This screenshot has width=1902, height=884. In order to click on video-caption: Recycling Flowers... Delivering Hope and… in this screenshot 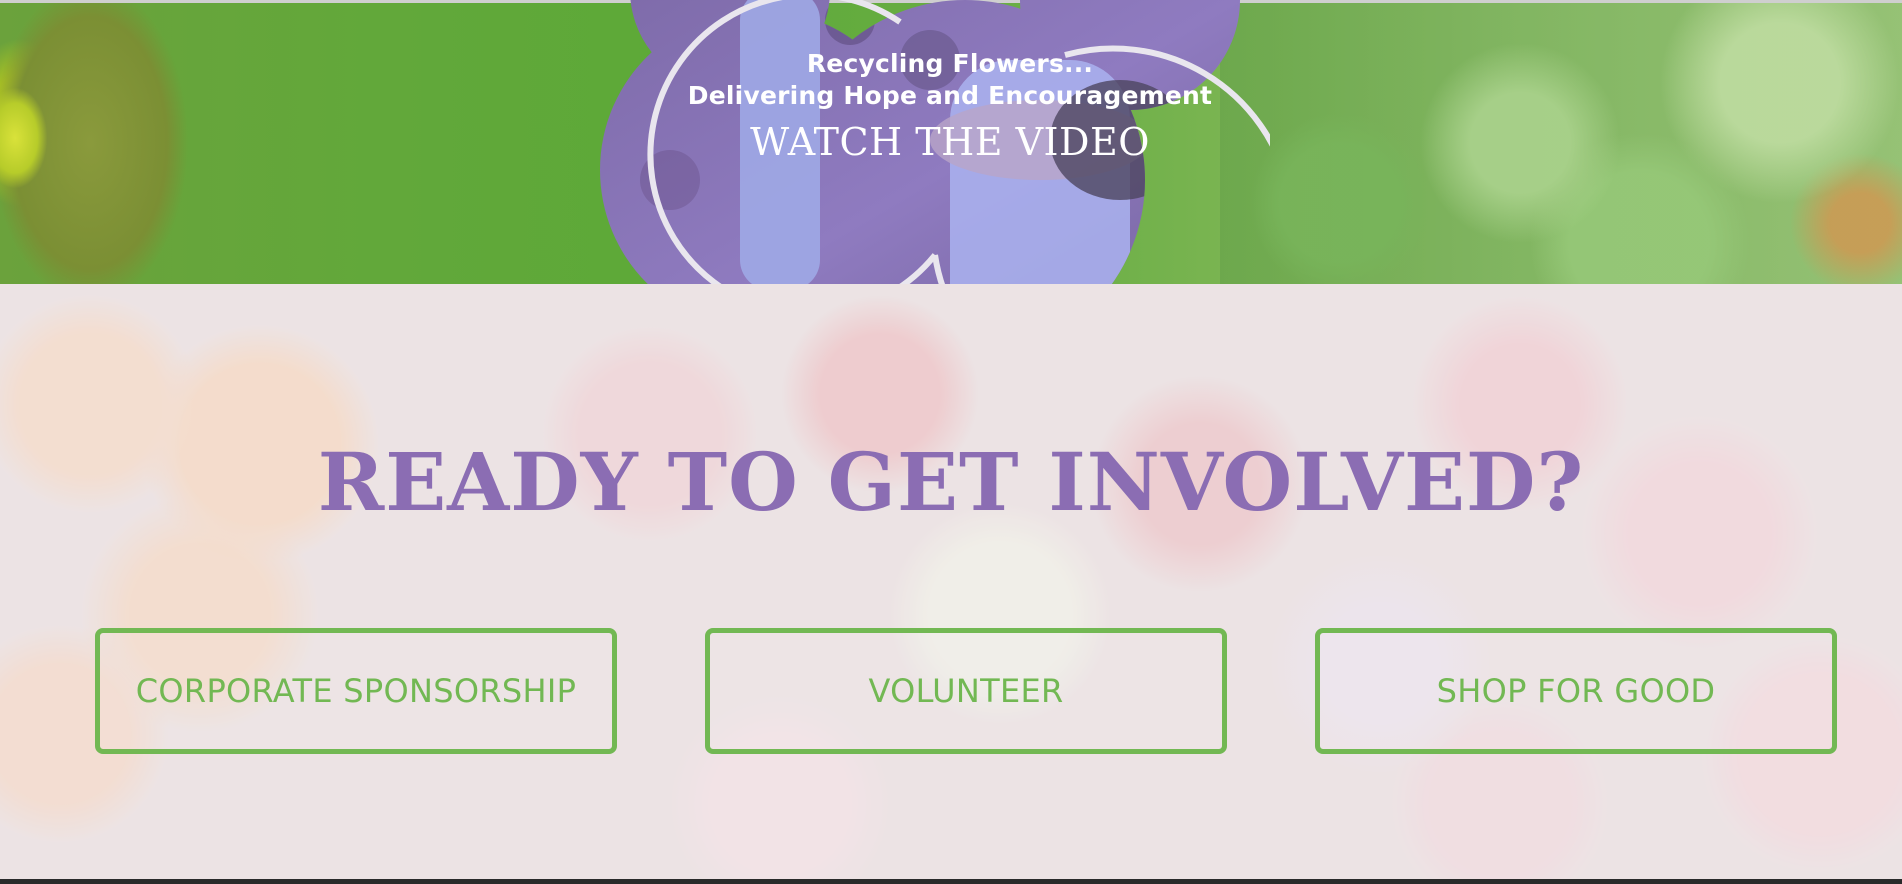, I will do `click(950, 107)`.